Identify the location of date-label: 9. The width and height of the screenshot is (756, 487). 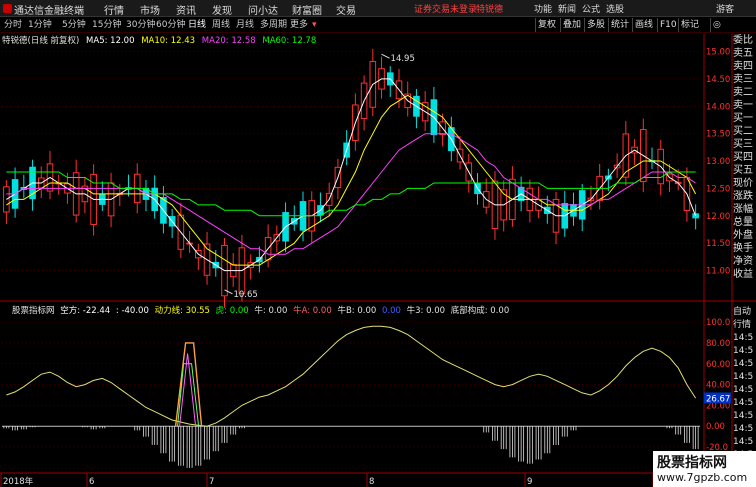
(529, 482).